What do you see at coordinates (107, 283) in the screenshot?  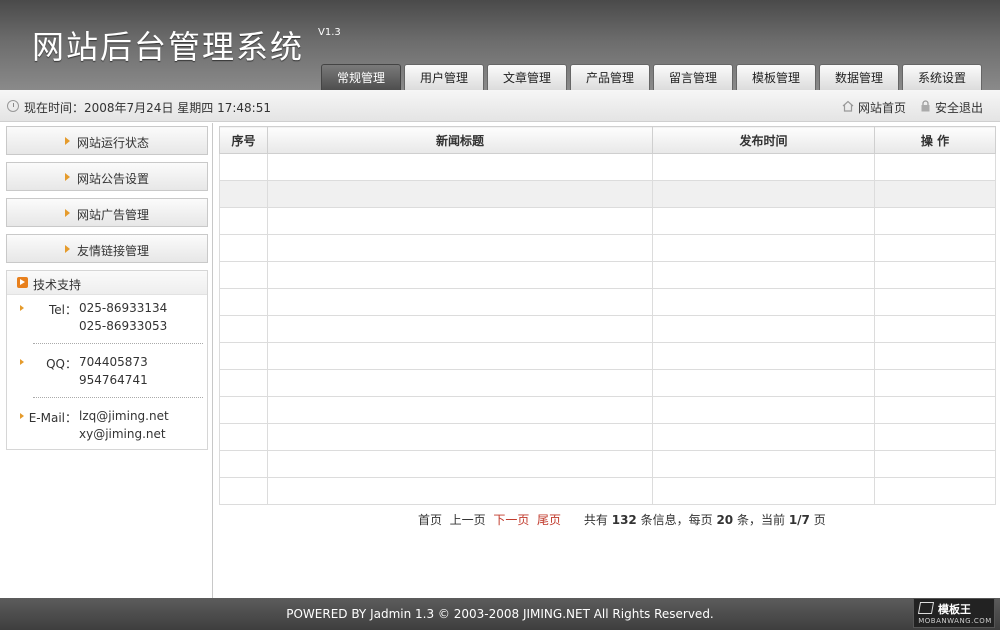 I see `tech-support-header: 技术支持` at bounding box center [107, 283].